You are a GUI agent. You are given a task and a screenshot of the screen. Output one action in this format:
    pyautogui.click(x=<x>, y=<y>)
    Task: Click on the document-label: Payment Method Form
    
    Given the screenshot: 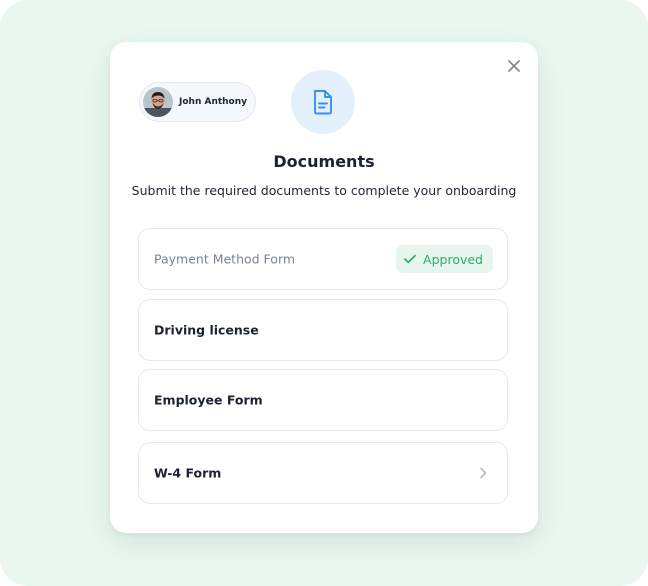 What is the action you would take?
    pyautogui.click(x=225, y=259)
    